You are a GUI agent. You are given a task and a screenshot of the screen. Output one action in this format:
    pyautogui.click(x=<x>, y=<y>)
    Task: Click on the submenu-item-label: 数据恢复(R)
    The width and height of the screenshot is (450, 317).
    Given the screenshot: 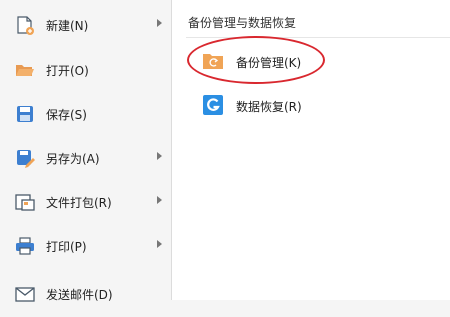 What is the action you would take?
    pyautogui.click(x=269, y=107)
    